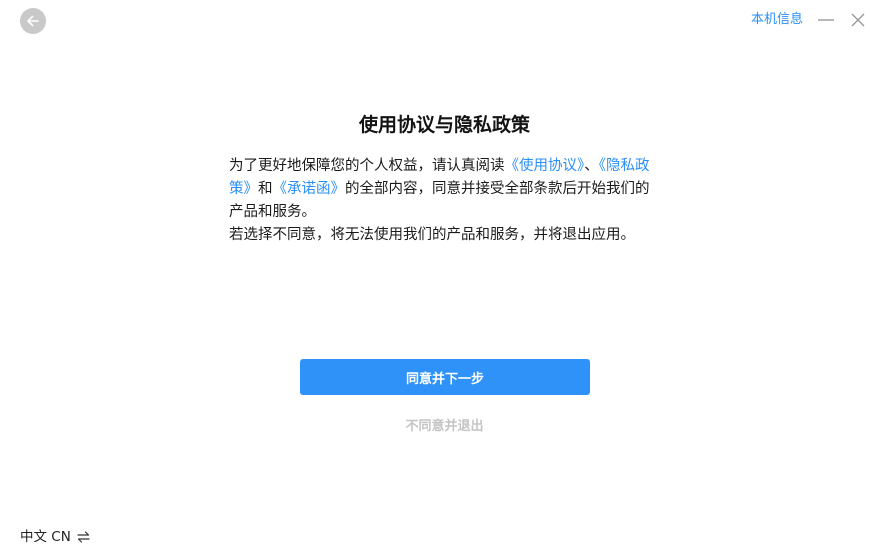  Describe the element at coordinates (809, 20) in the screenshot. I see `title-bar-controls: 本机信息` at that location.